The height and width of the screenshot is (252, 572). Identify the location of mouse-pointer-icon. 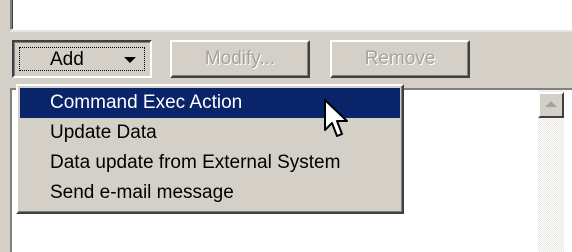
(336, 118).